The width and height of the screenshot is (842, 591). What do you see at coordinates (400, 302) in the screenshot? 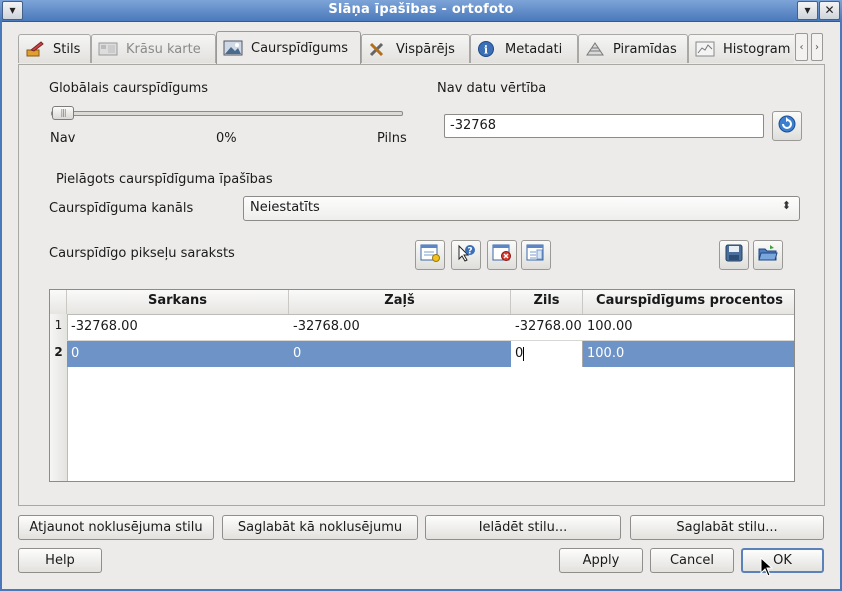
I see `column-header-green: Zaļš` at bounding box center [400, 302].